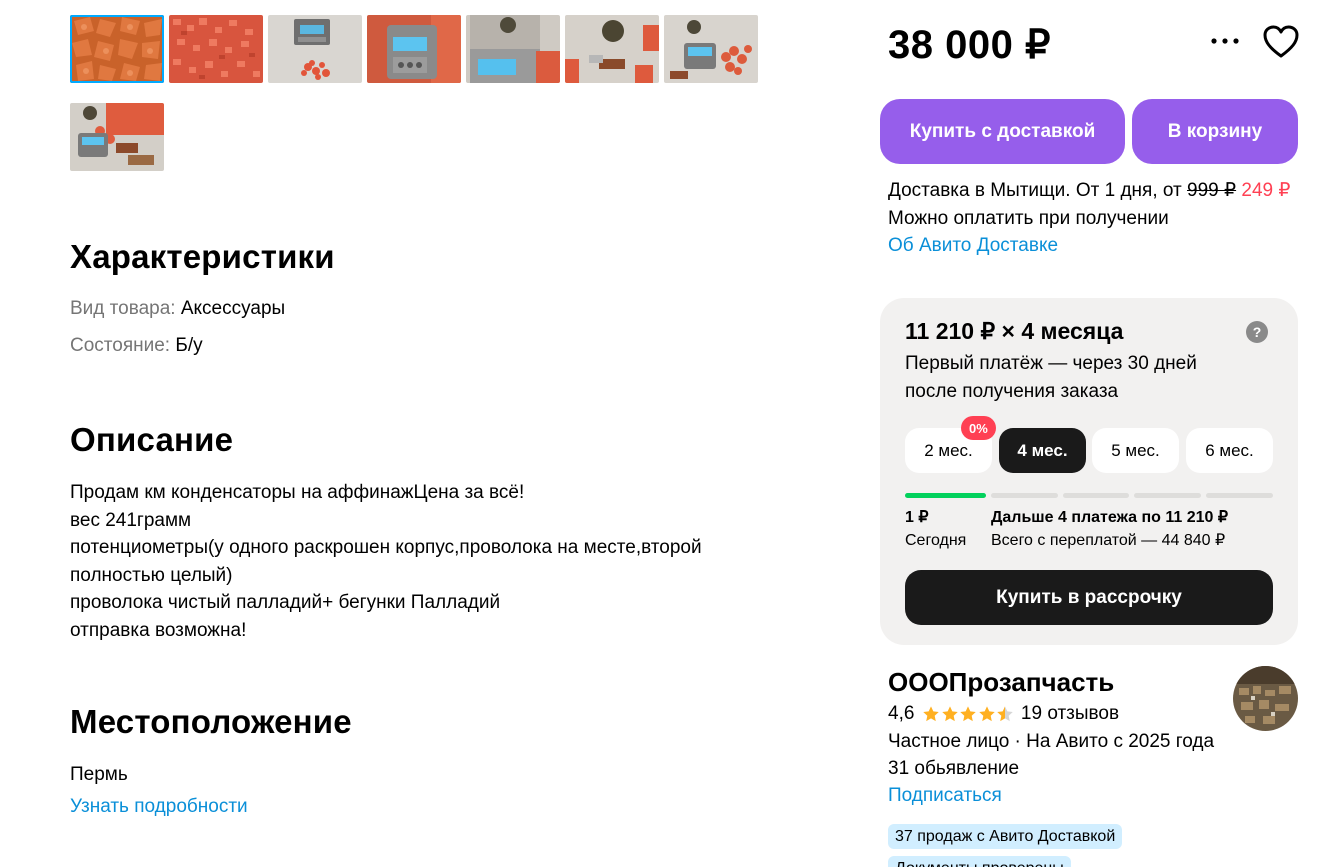 This screenshot has height=867, width=1324. What do you see at coordinates (1215, 131) in the screenshot?
I see `add-to-cart-button: В корзину` at bounding box center [1215, 131].